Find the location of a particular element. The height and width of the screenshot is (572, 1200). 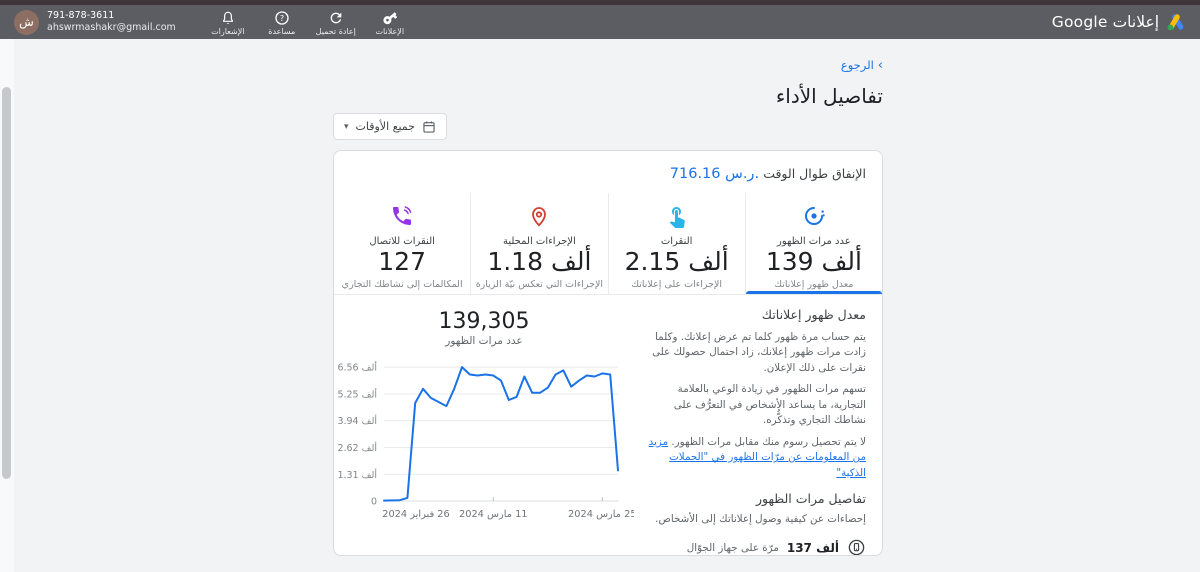

date-range-button: جميع الأوقات ▾ is located at coordinates (390, 126).